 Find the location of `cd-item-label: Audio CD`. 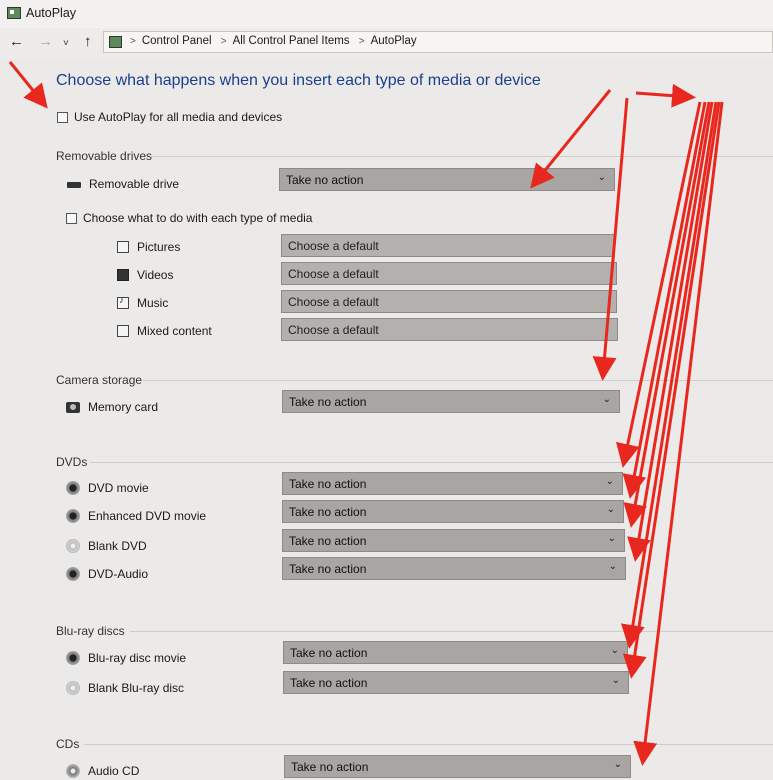

cd-item-label: Audio CD is located at coordinates (114, 771).